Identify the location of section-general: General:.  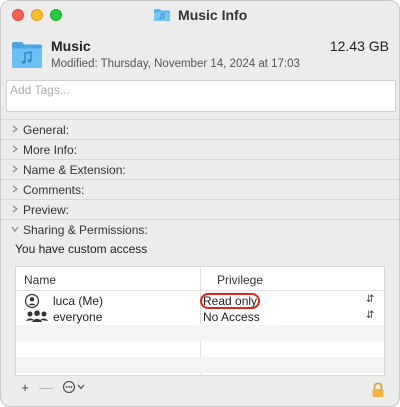
(200, 129).